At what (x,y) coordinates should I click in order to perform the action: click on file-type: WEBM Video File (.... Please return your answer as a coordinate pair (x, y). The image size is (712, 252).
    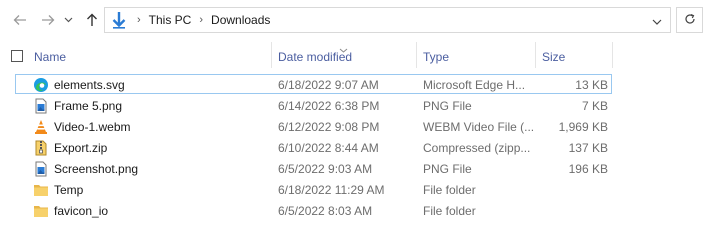
    Looking at the image, I should click on (478, 126).